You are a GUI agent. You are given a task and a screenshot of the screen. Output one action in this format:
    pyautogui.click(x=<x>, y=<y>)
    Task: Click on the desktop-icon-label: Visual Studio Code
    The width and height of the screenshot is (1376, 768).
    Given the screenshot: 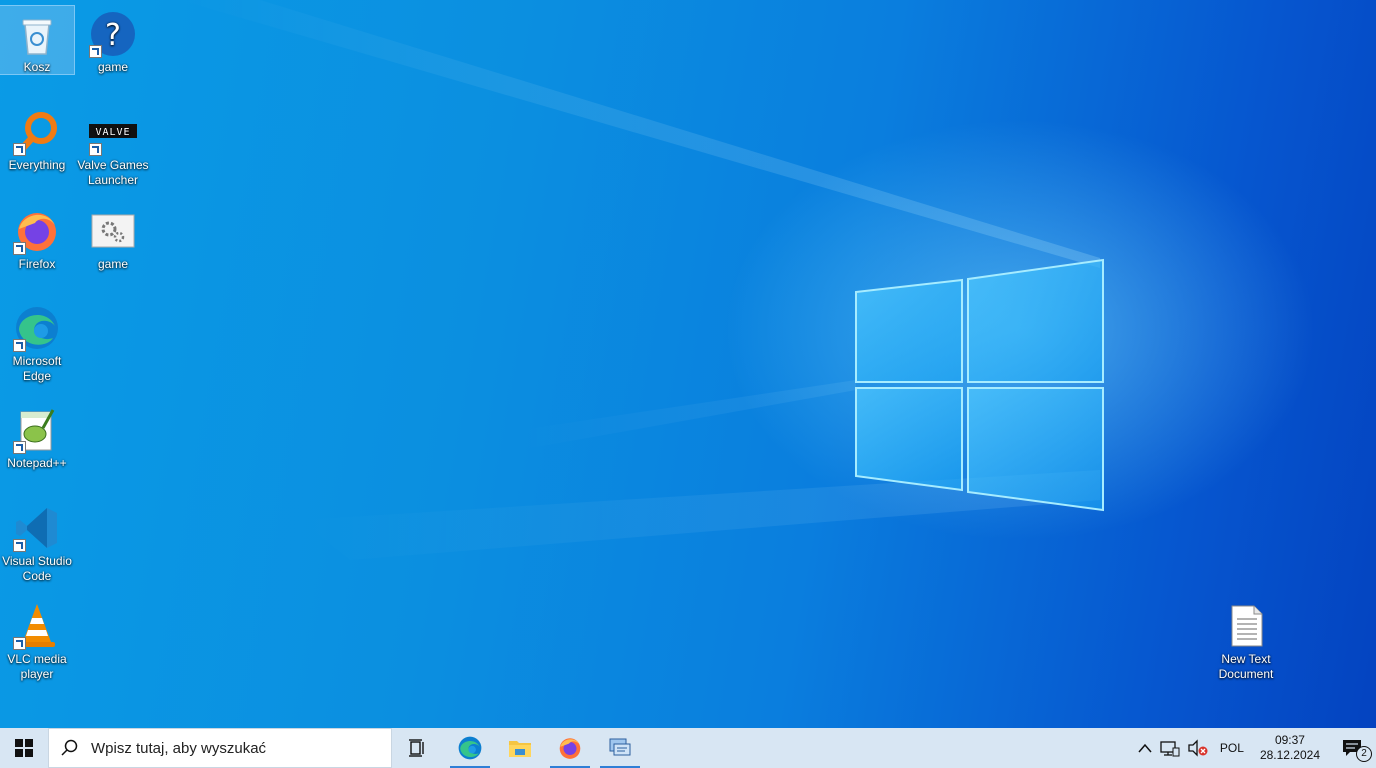 What is the action you would take?
    pyautogui.click(x=37, y=568)
    